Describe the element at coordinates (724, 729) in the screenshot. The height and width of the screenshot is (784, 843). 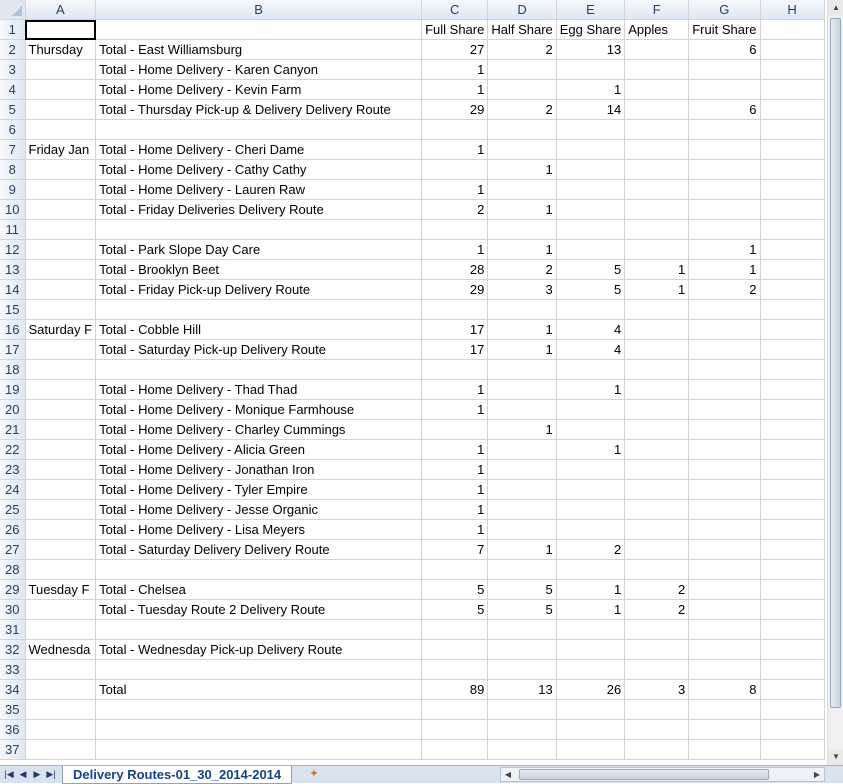
I see `cell-g36` at that location.